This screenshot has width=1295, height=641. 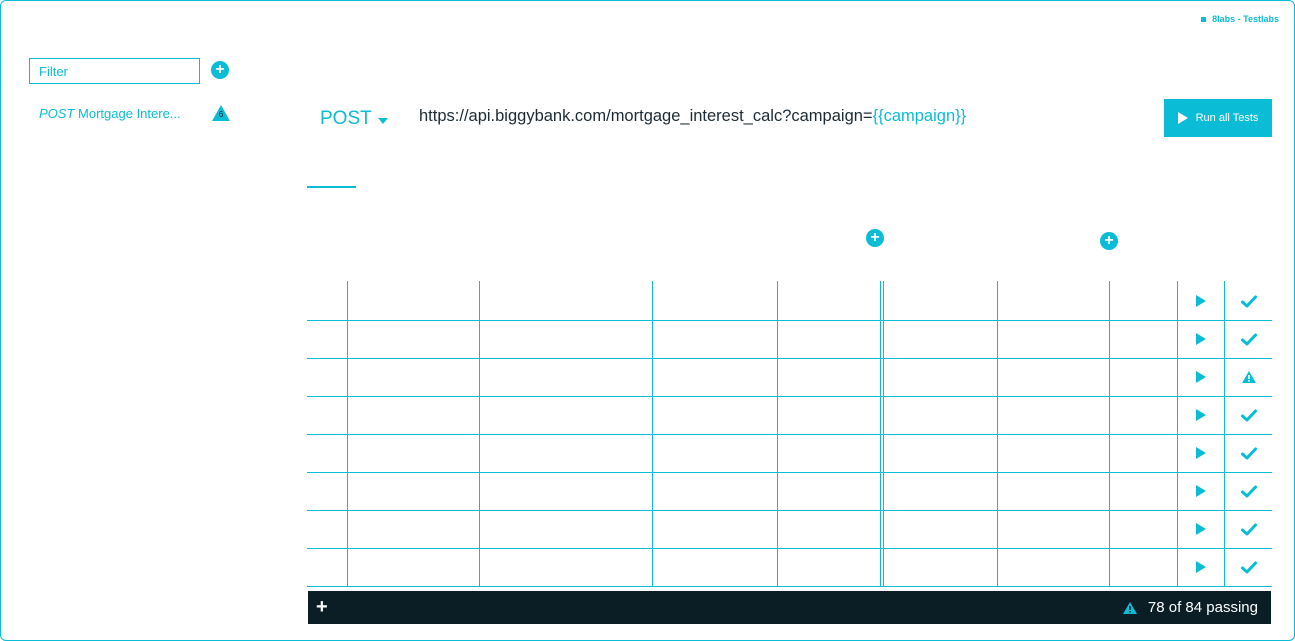 I want to click on footer-bar: + 78 of 84 passing, so click(x=789, y=607).